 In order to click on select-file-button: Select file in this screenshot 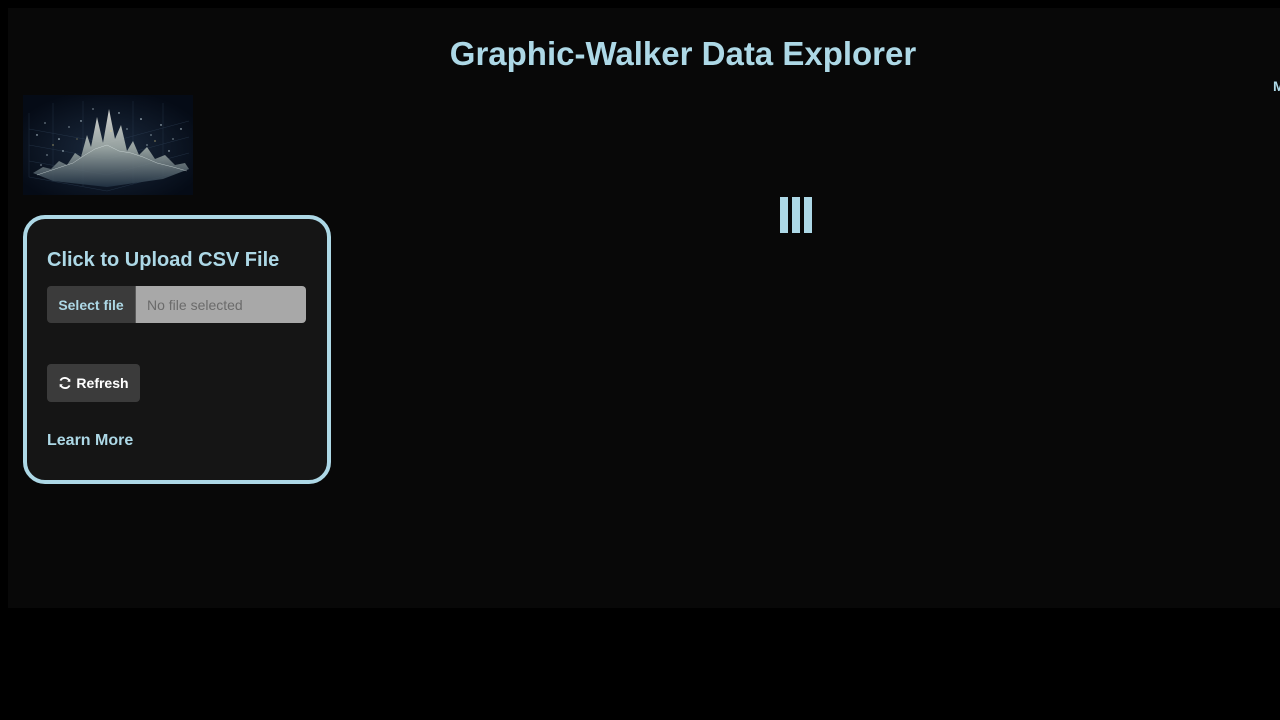, I will do `click(91, 304)`.